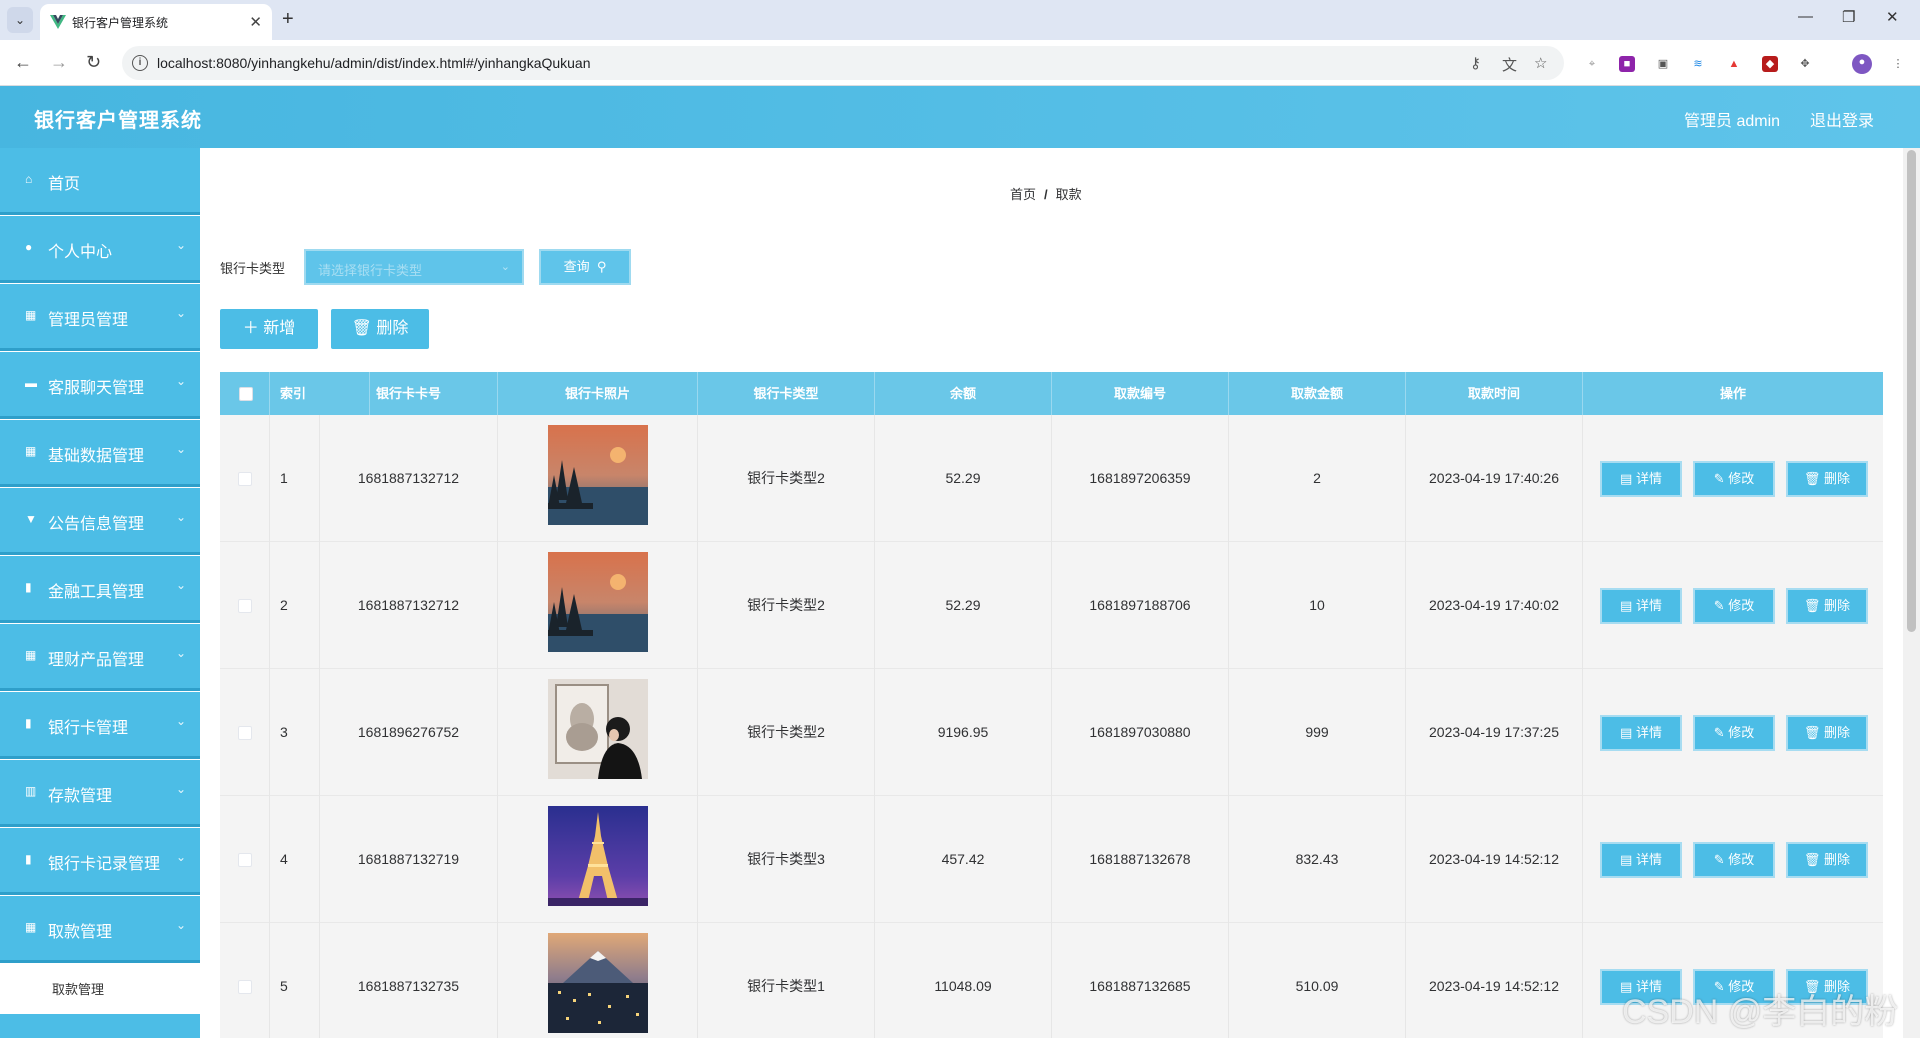  What do you see at coordinates (255, 22) in the screenshot?
I see `close-tab-icon: ✕` at bounding box center [255, 22].